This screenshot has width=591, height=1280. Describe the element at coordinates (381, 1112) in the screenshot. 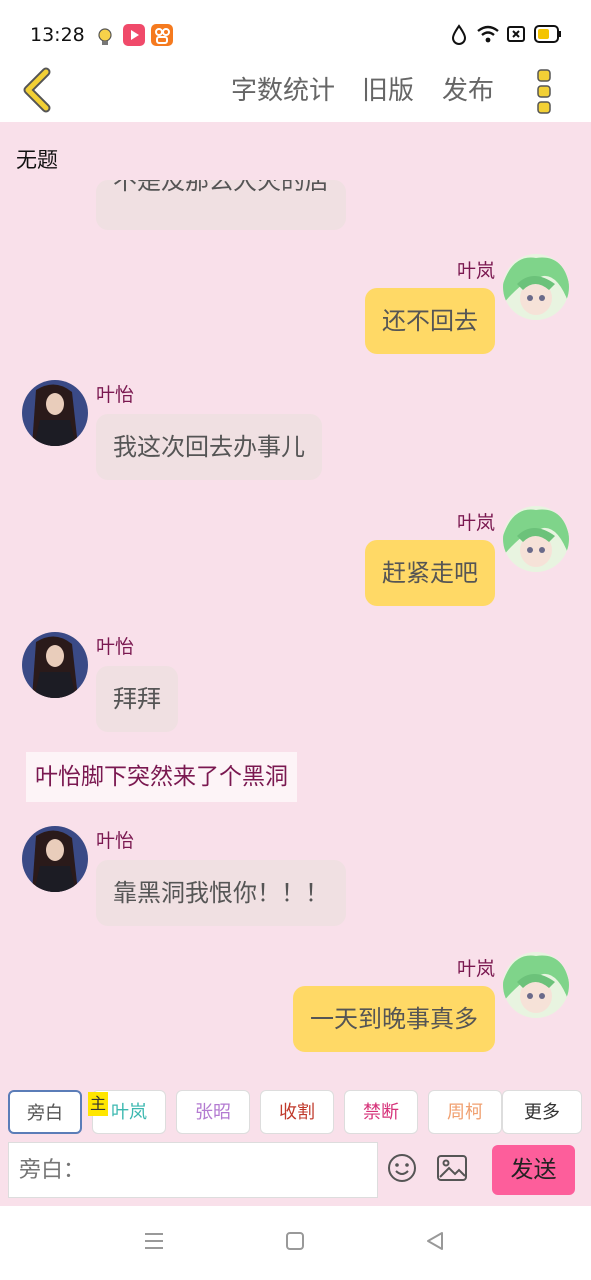

I see `role-jin-duan-button: 禁断` at that location.